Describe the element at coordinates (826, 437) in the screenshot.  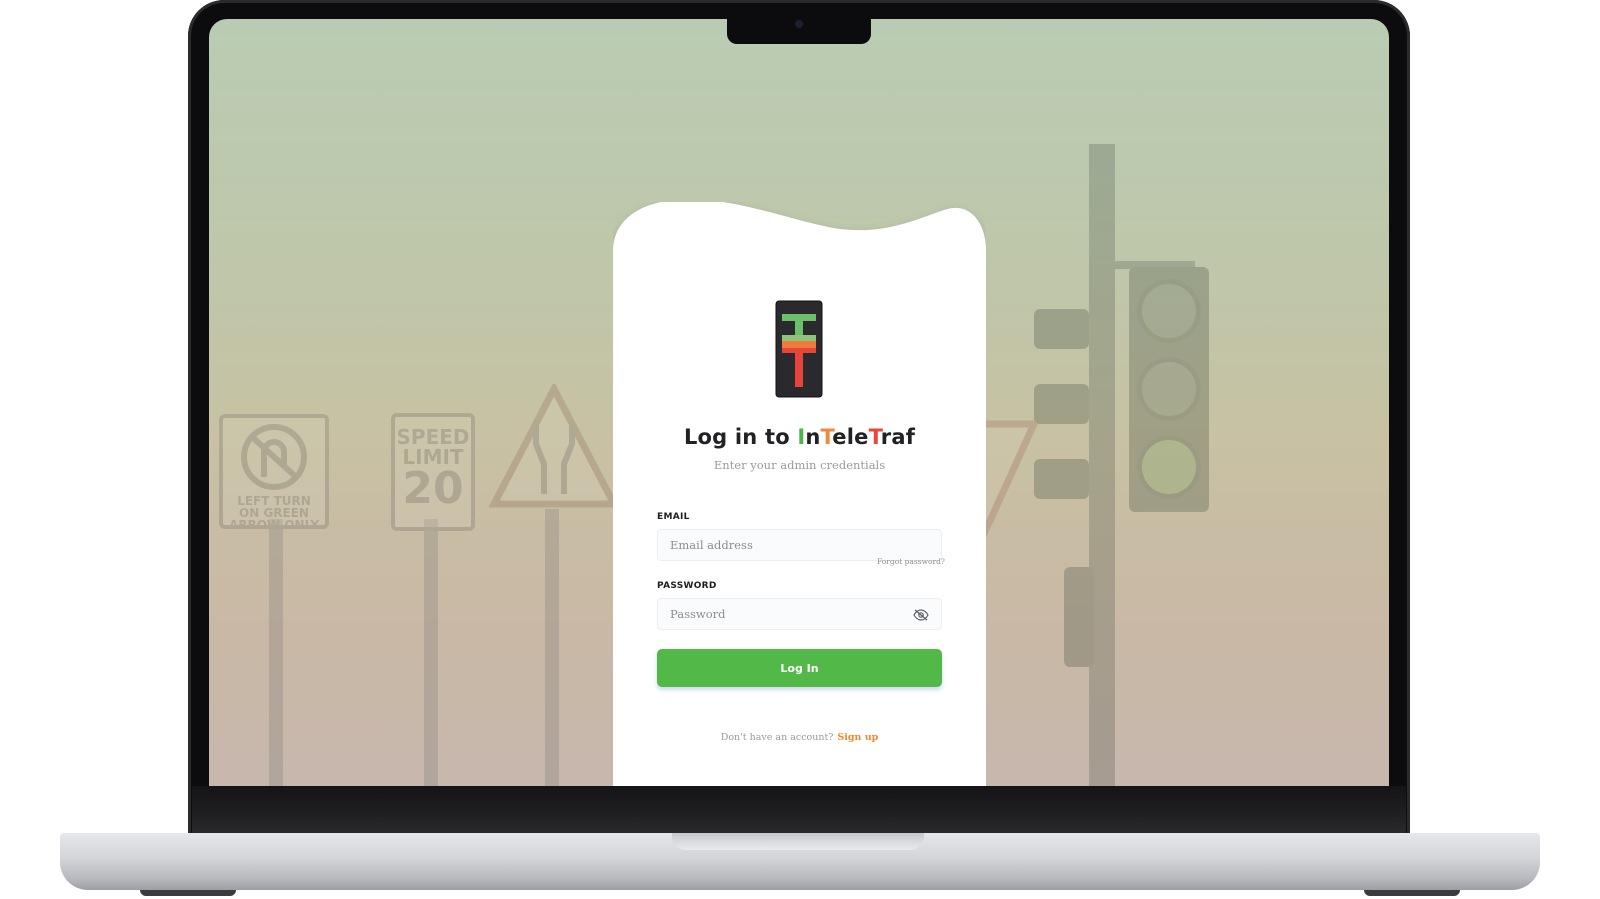
I see `brand-letter-t1: T` at that location.